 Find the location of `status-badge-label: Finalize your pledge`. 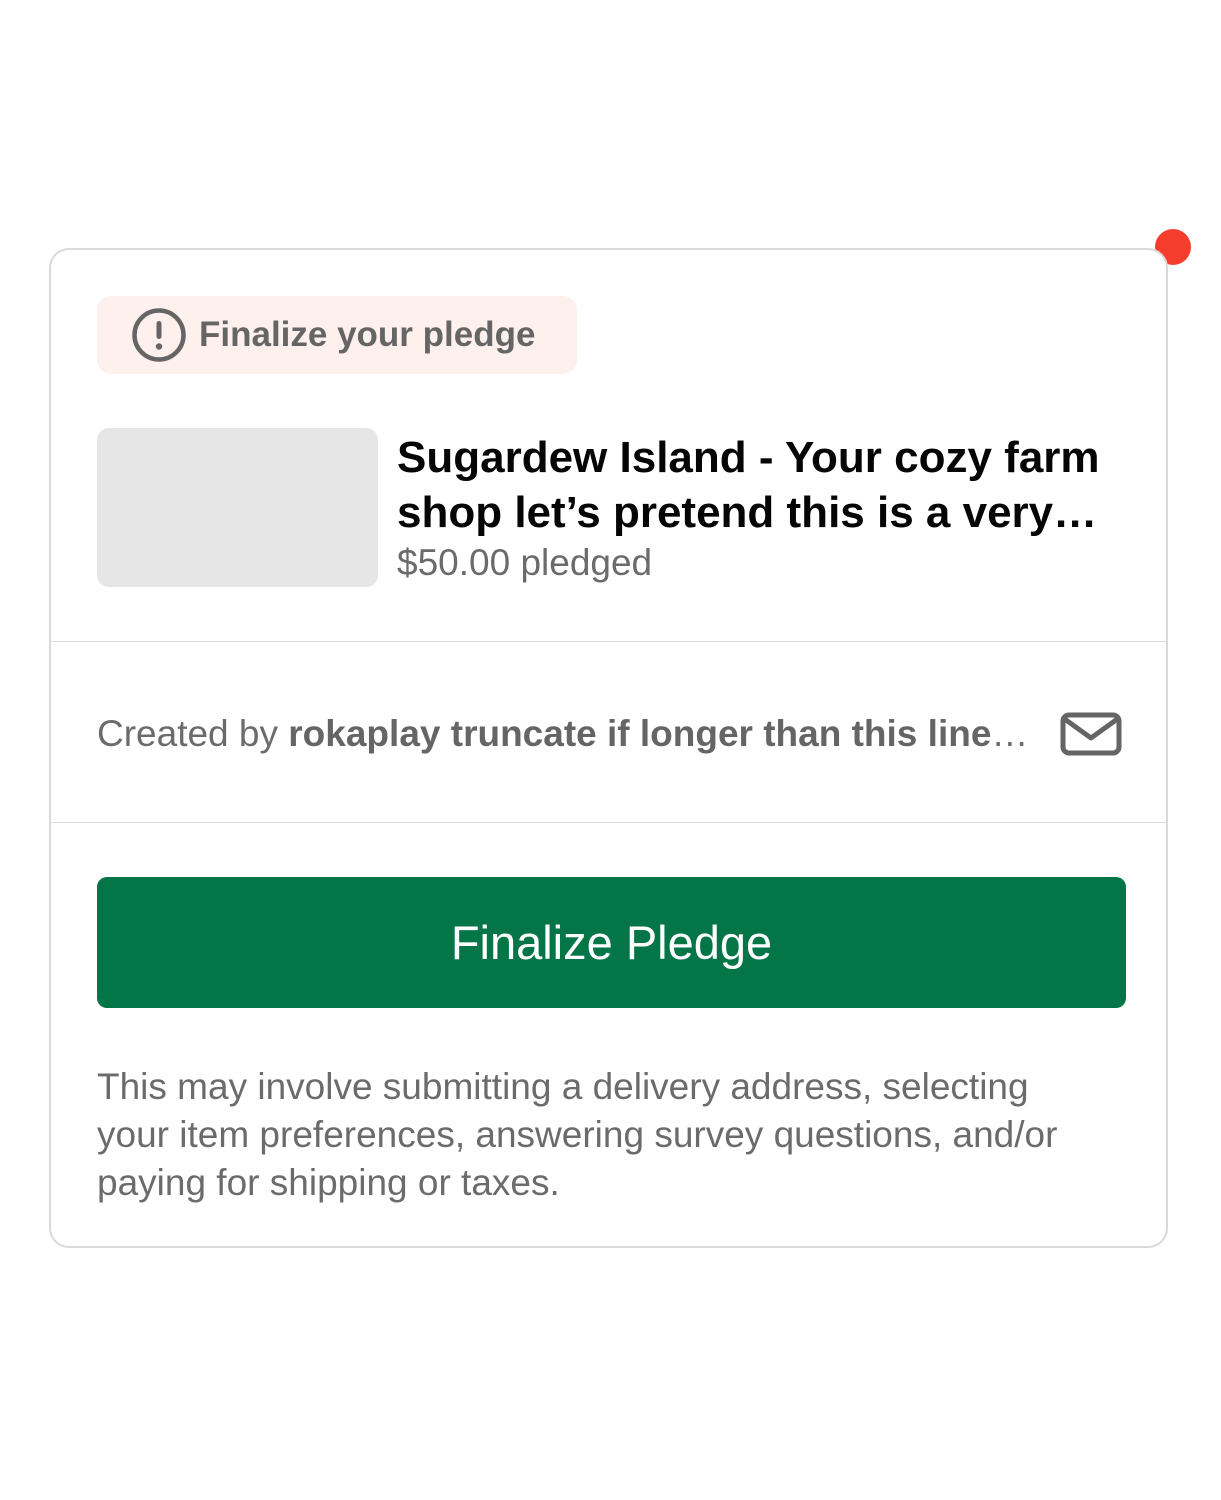

status-badge-label: Finalize your pledge is located at coordinates (367, 334).